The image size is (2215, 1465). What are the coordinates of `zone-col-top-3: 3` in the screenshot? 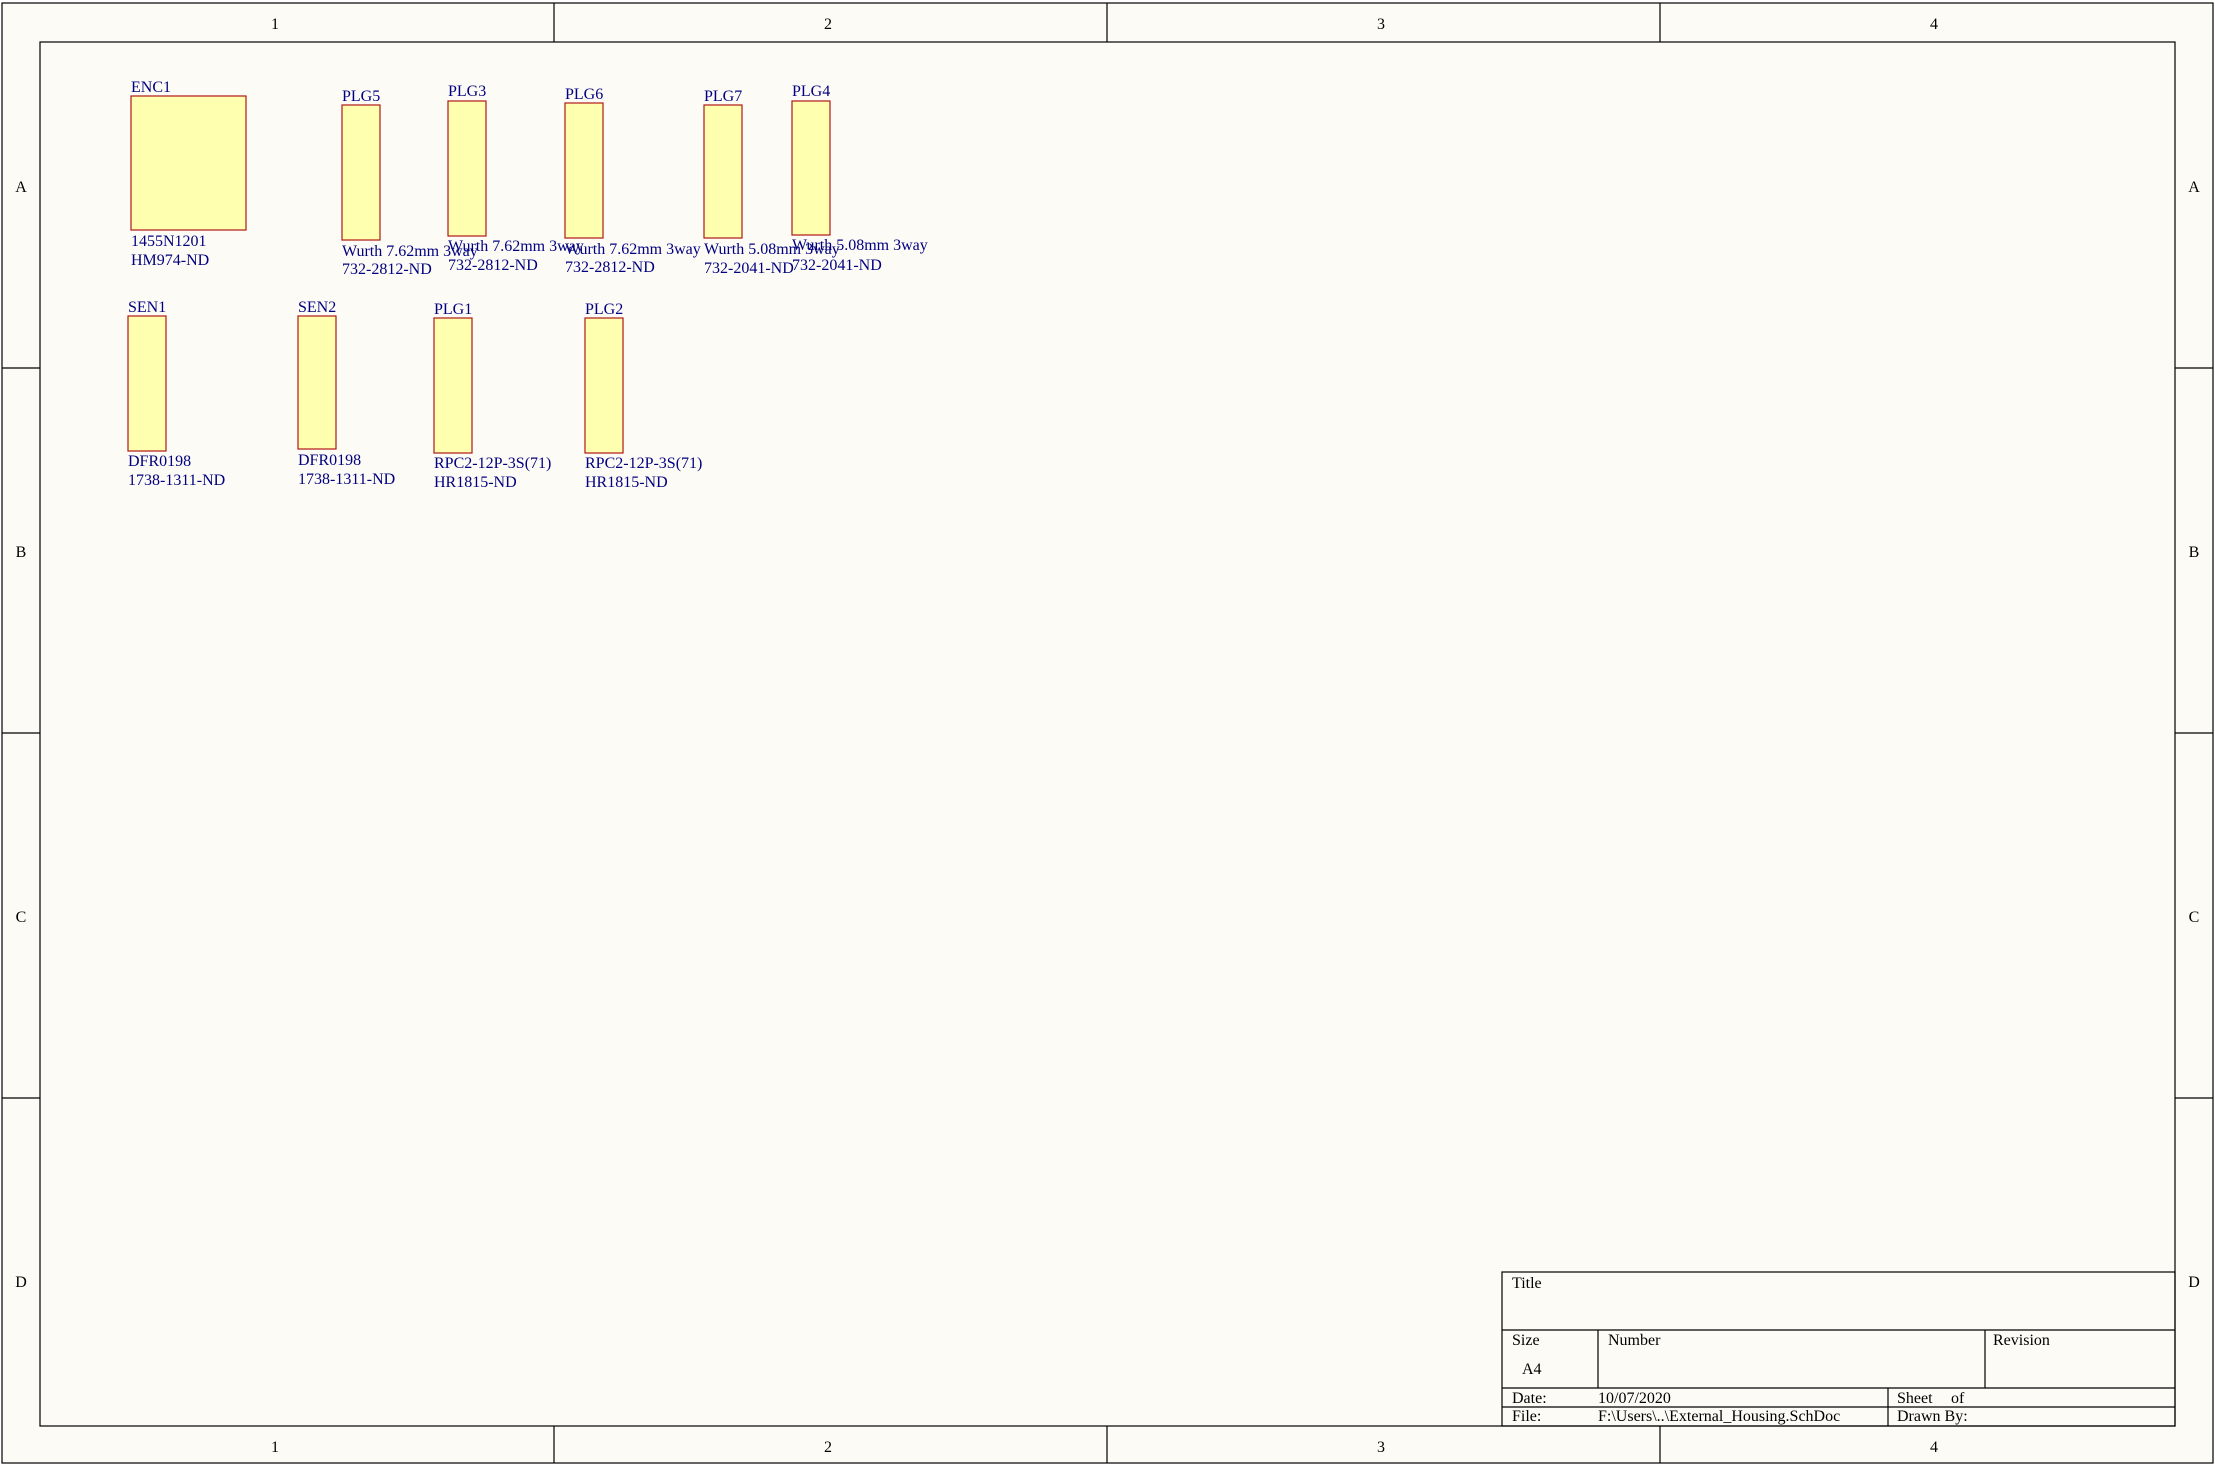 It's located at (1381, 24).